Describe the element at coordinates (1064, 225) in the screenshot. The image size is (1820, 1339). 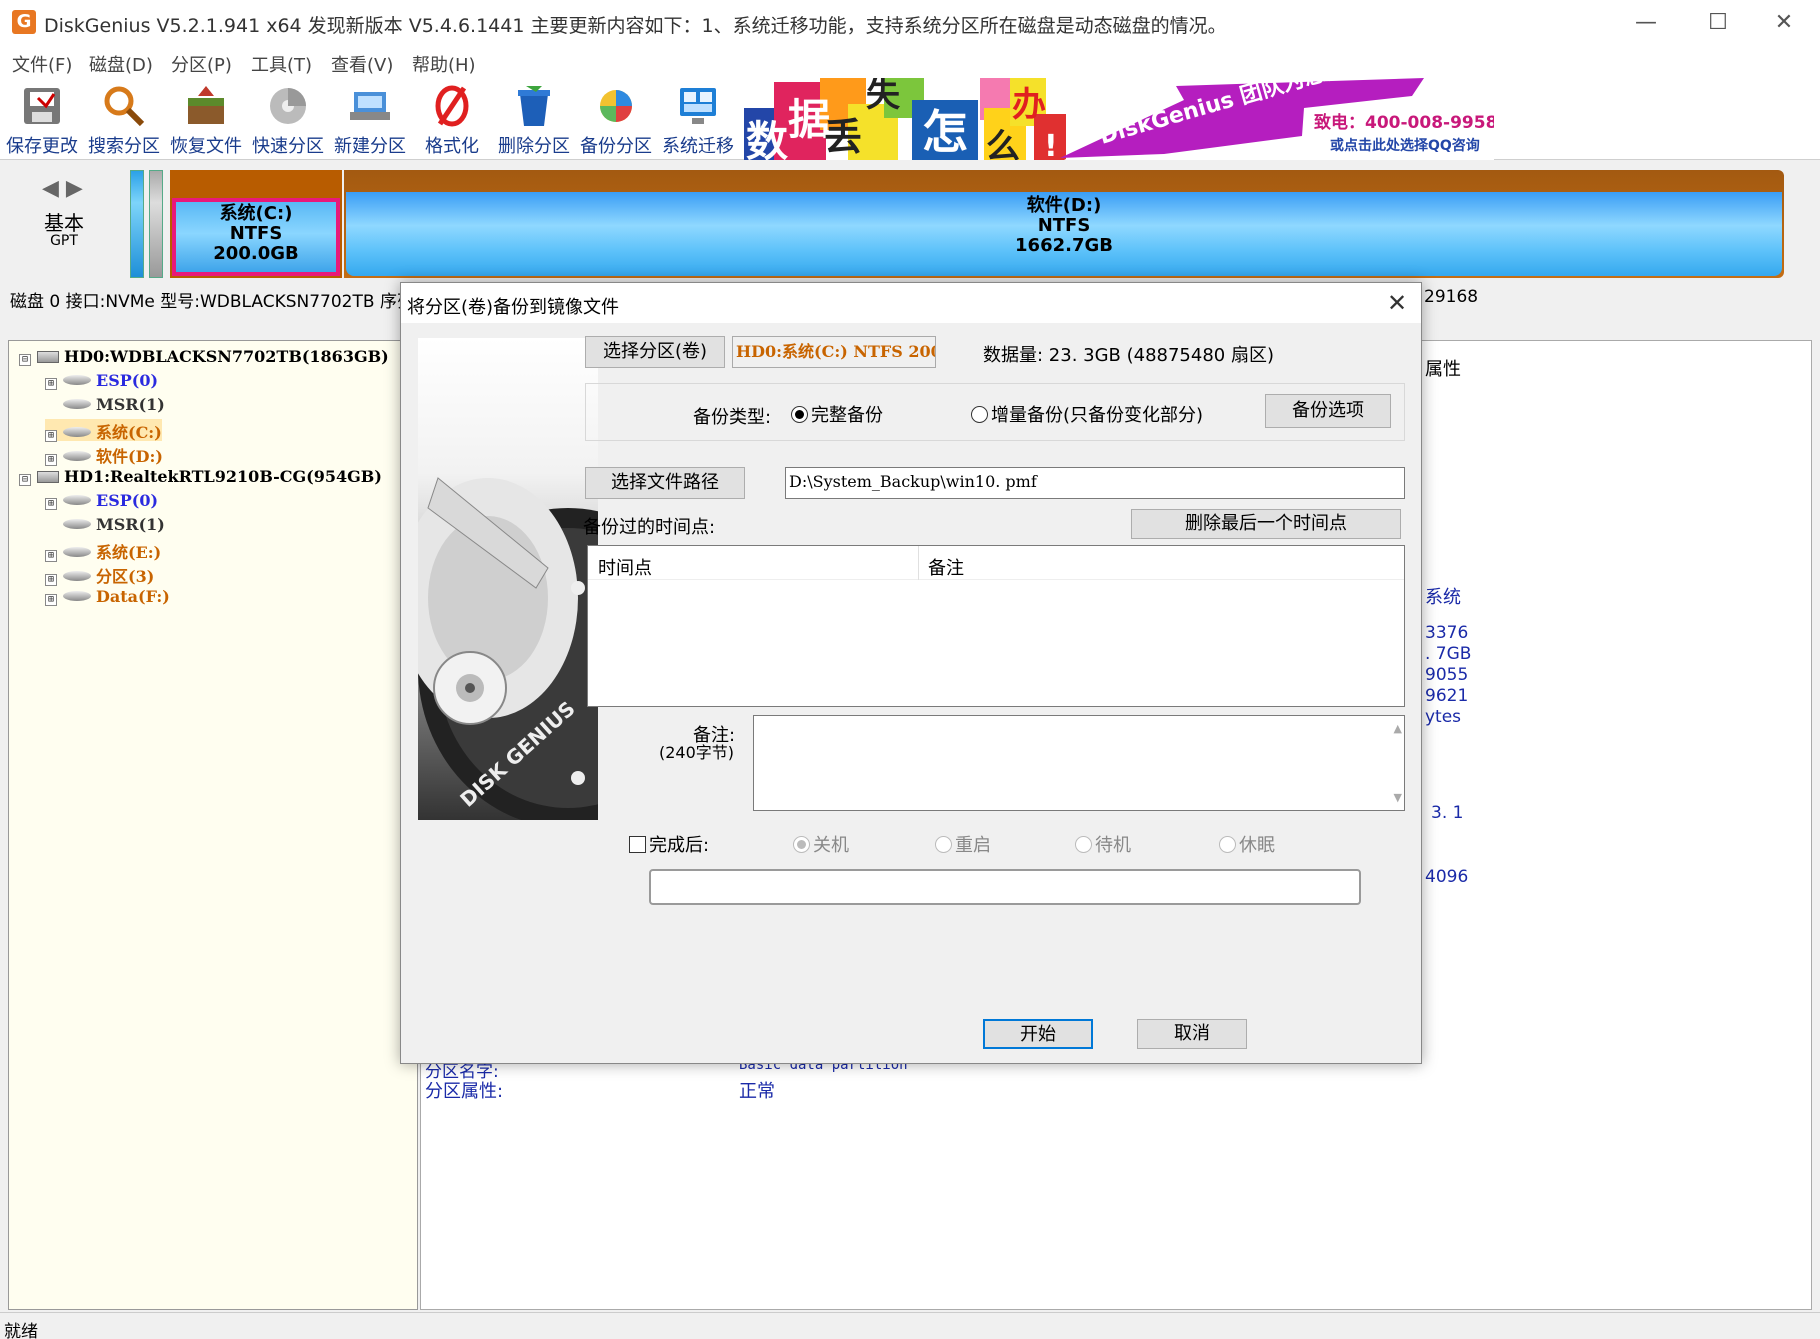
I see `partition-fs: NTFS` at that location.